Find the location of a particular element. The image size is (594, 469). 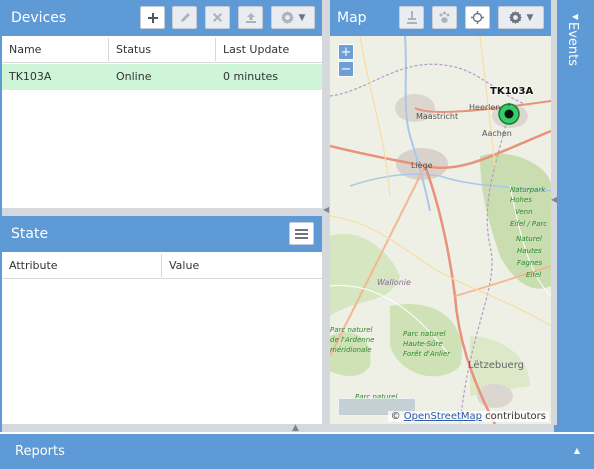

chevron-up-icon: ▲ is located at coordinates (577, 450).